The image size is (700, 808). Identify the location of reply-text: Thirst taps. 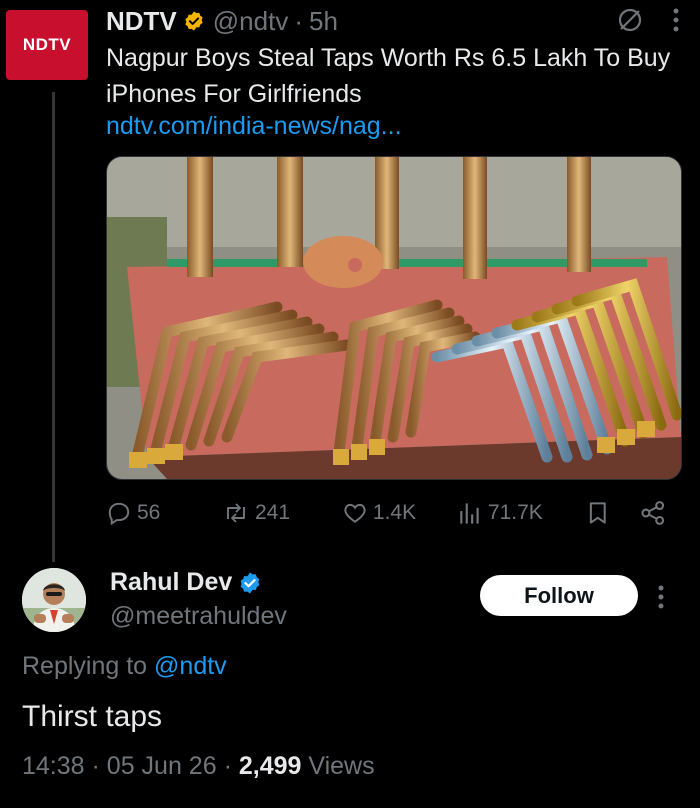
(92, 716).